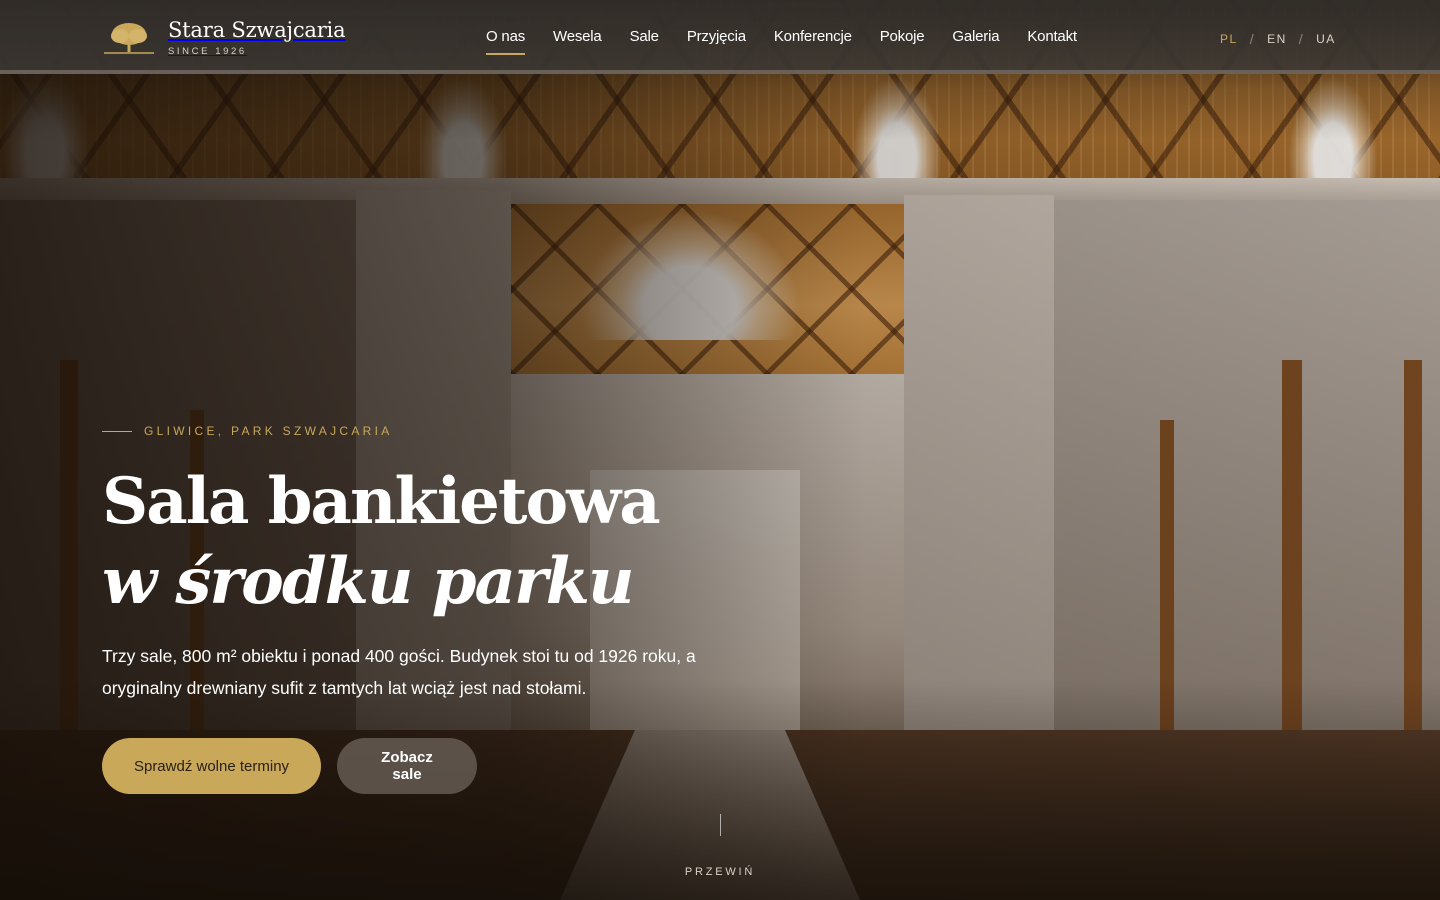  Describe the element at coordinates (577, 41) in the screenshot. I see `nav-item-wesela: Wesela` at that location.